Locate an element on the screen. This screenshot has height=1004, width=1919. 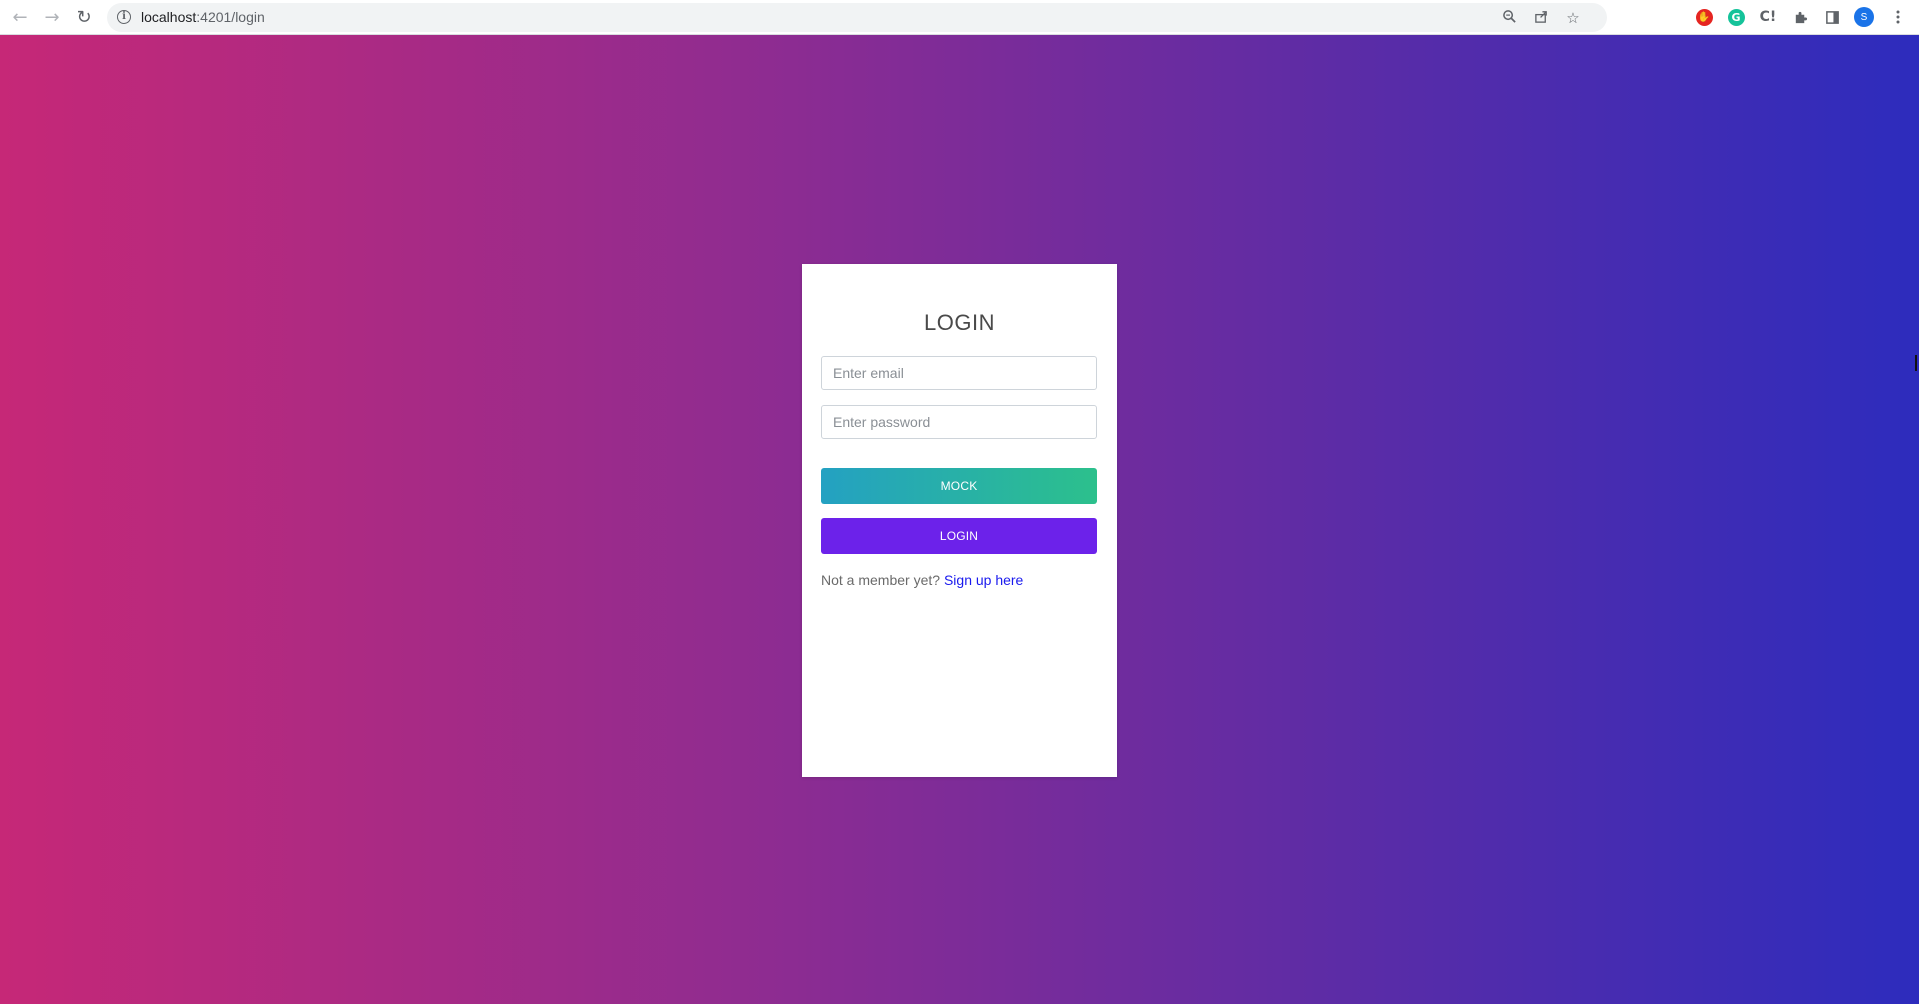
mock-button: MOCK is located at coordinates (959, 486).